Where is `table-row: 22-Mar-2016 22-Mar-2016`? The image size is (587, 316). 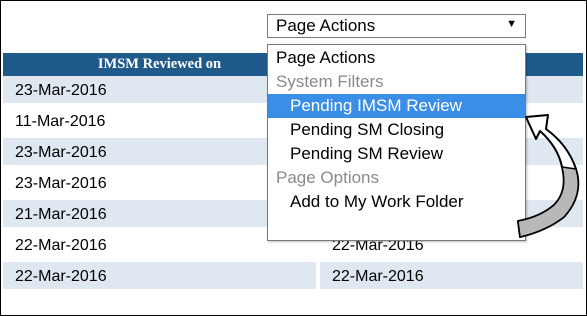
table-row: 22-Mar-2016 22-Mar-2016 is located at coordinates (293, 277).